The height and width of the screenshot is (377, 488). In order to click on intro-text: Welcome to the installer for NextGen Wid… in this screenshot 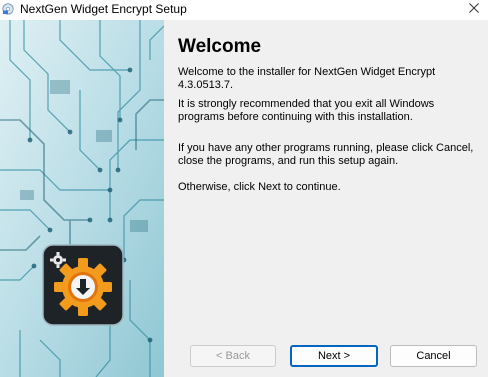, I will do `click(307, 78)`.